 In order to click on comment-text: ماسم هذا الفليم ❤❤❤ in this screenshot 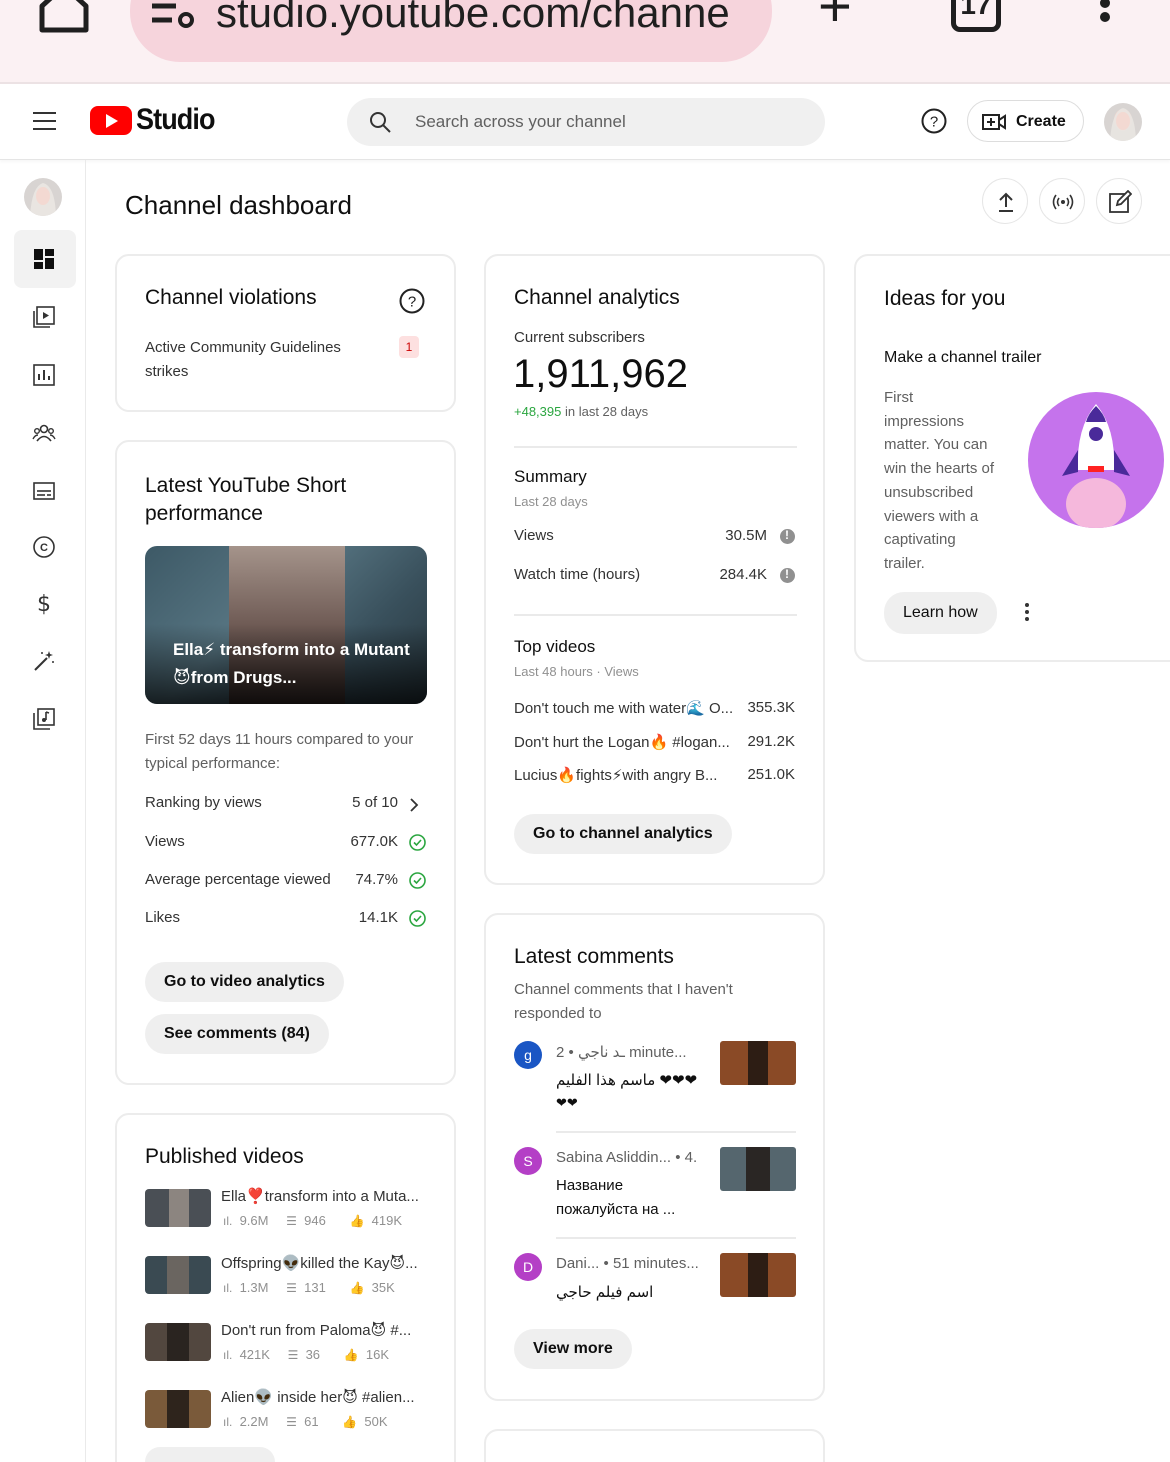, I will do `click(627, 1080)`.